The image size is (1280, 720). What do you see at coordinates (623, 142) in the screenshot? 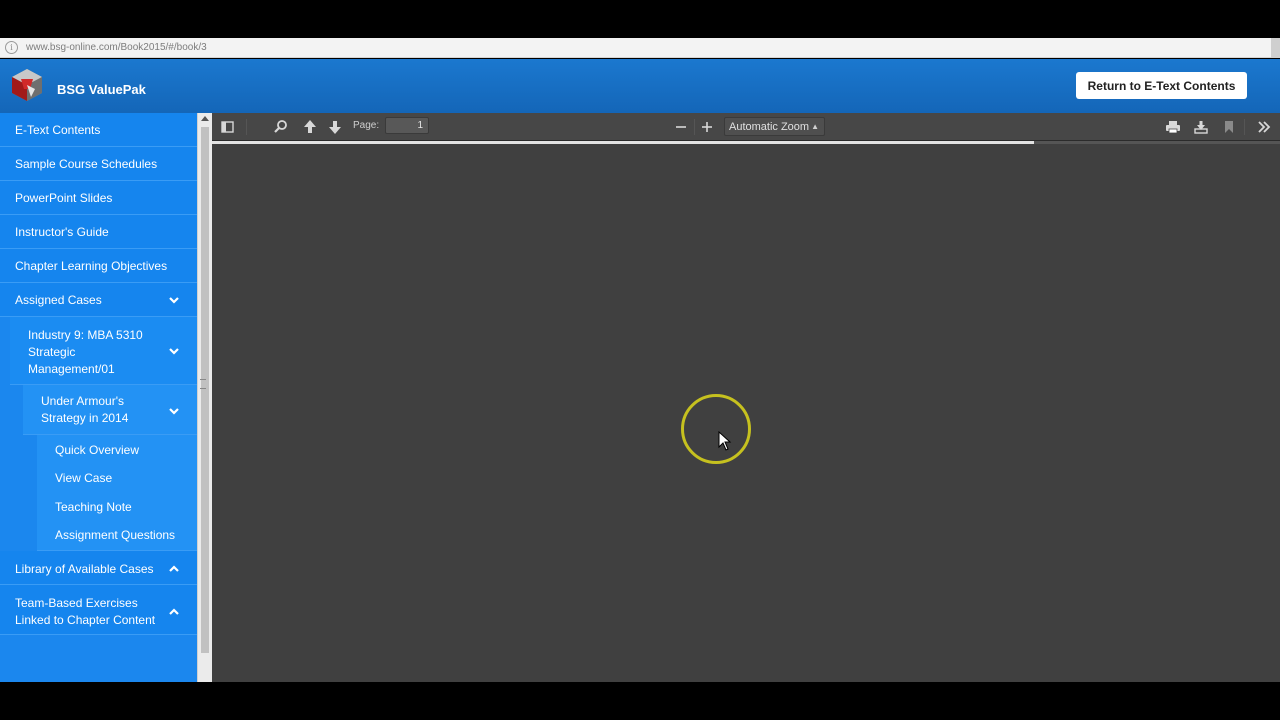
I see `load-progress-fill` at bounding box center [623, 142].